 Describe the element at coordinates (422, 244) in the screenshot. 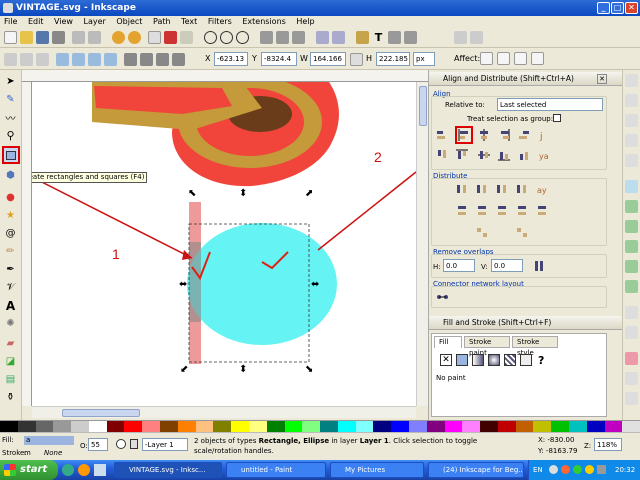

I see `vertical-scrollbar` at that location.